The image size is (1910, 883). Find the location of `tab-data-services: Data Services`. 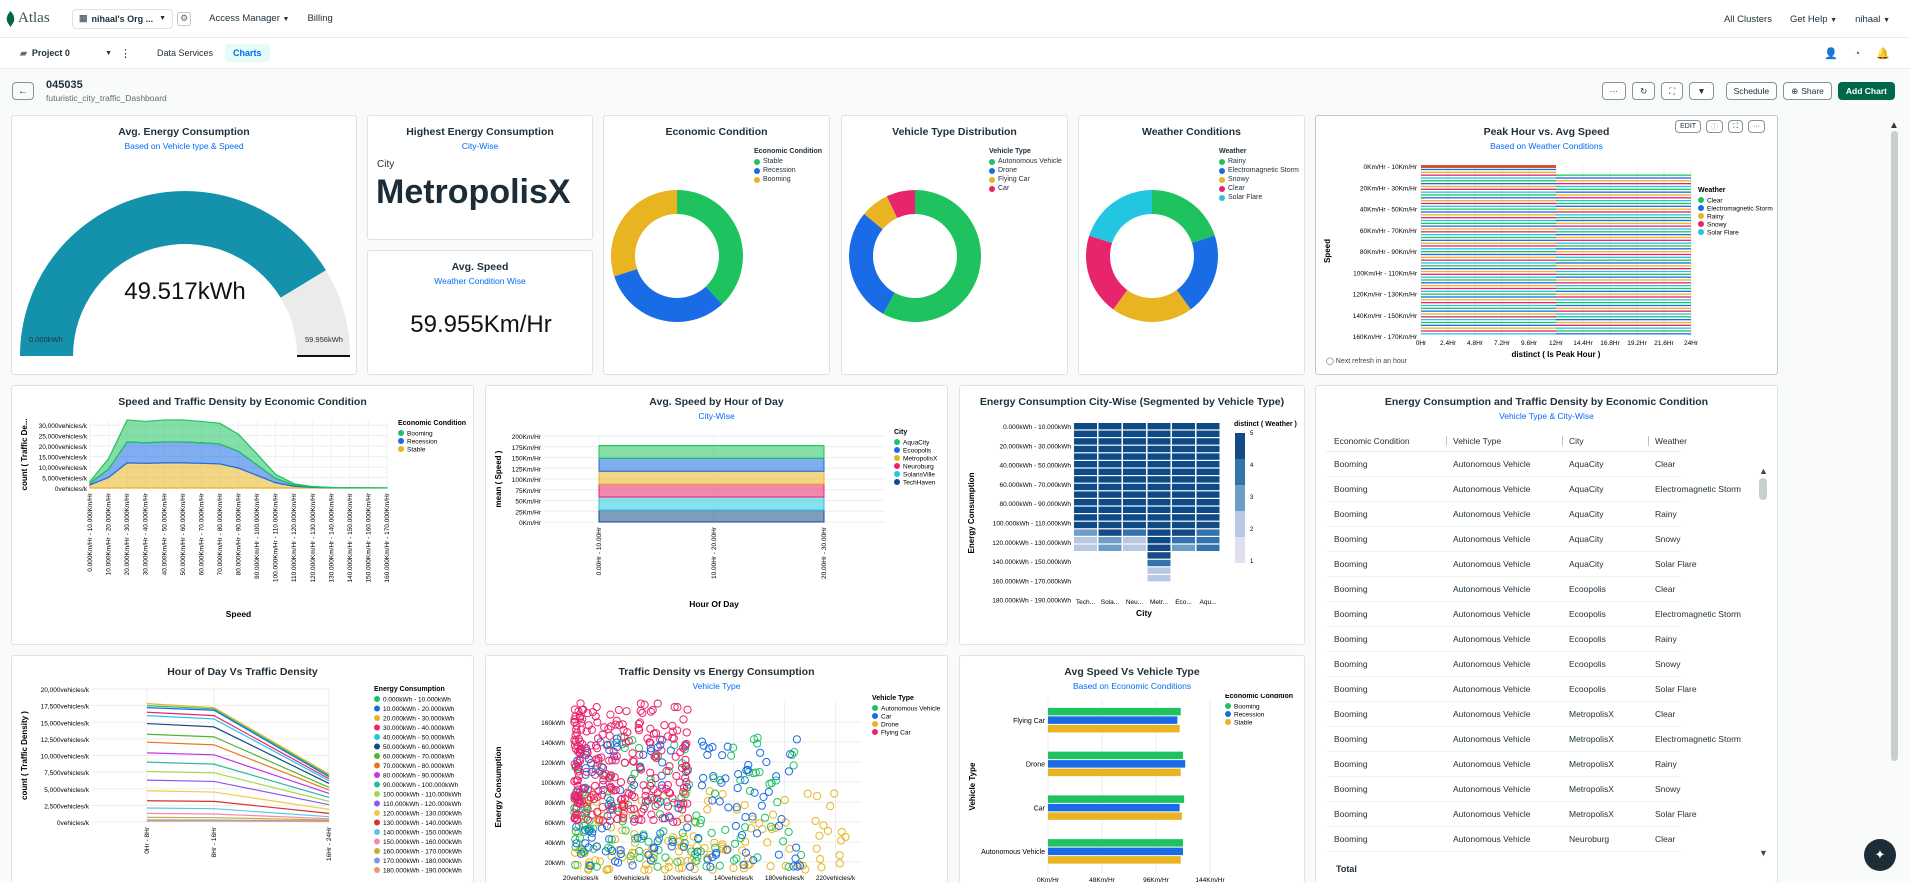

tab-data-services: Data Services is located at coordinates (185, 53).